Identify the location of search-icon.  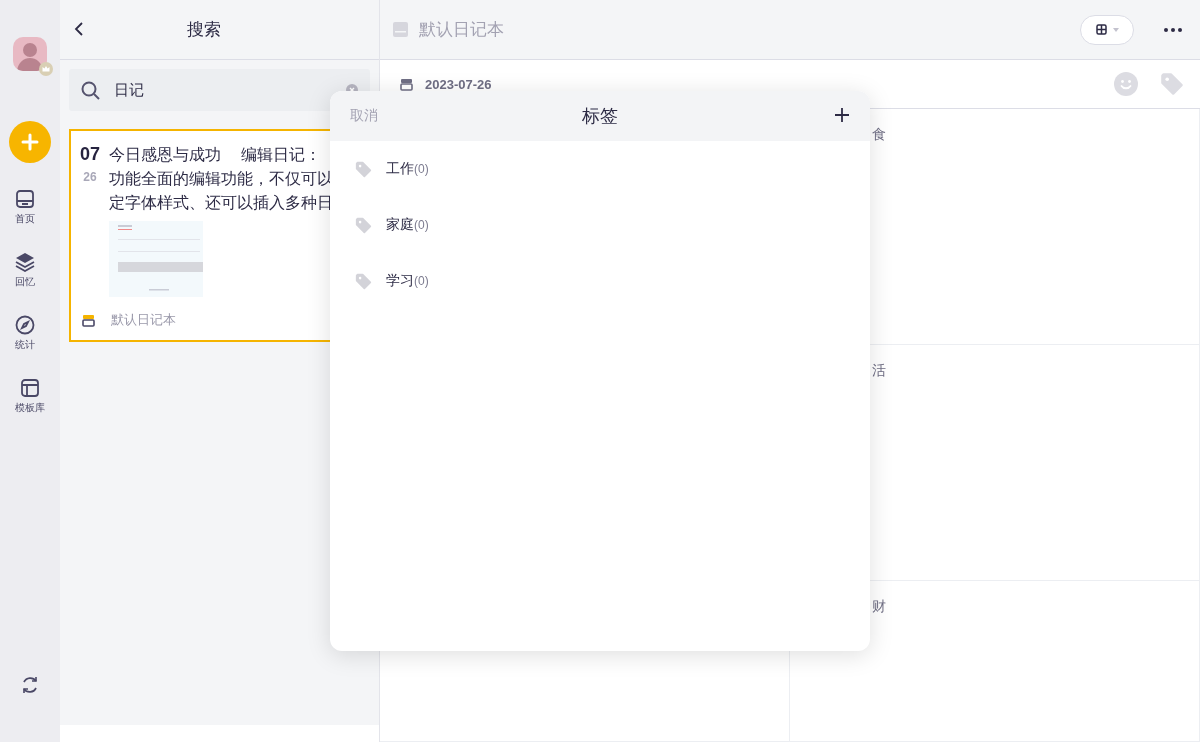
(90, 90).